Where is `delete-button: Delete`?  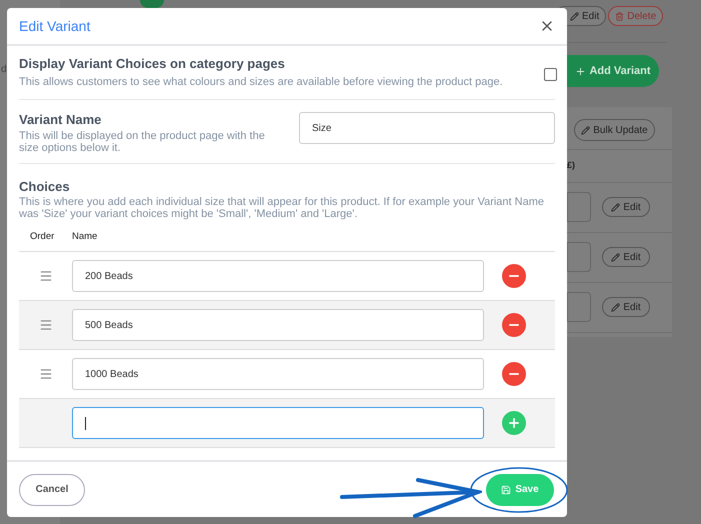
delete-button: Delete is located at coordinates (636, 16).